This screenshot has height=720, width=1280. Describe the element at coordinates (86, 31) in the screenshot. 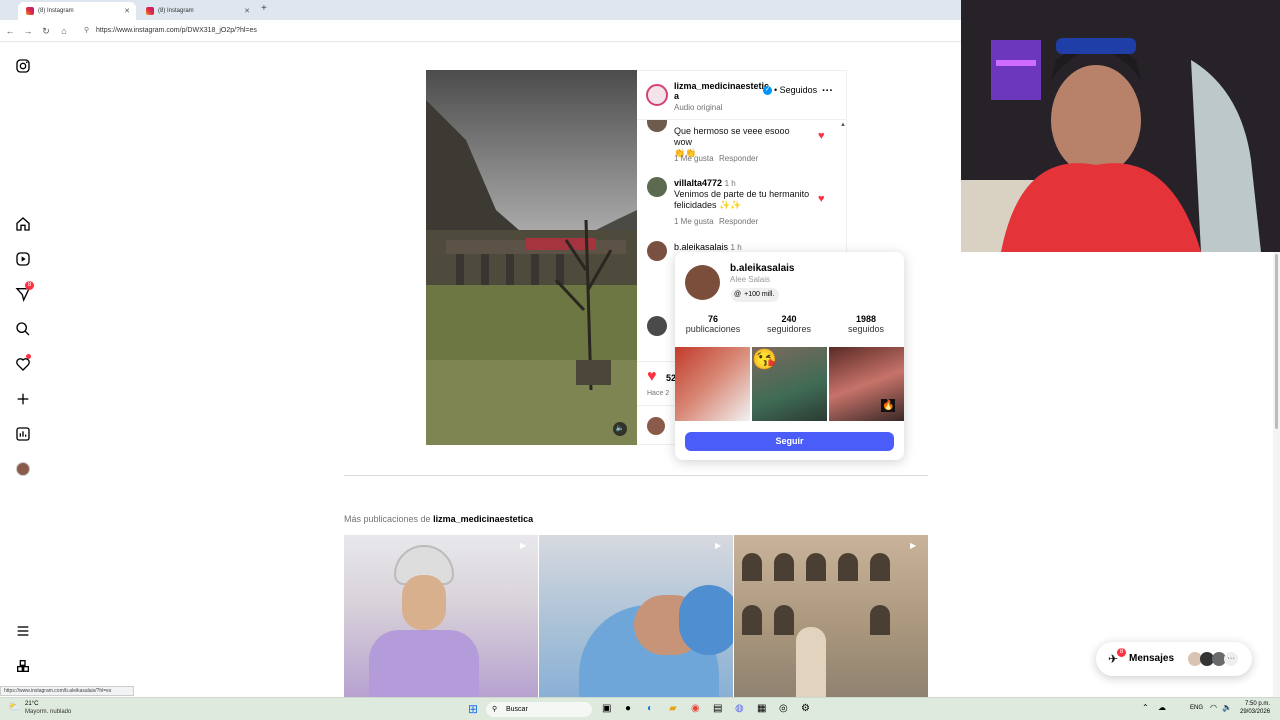

I see `site-info-icon: ⚲` at that location.